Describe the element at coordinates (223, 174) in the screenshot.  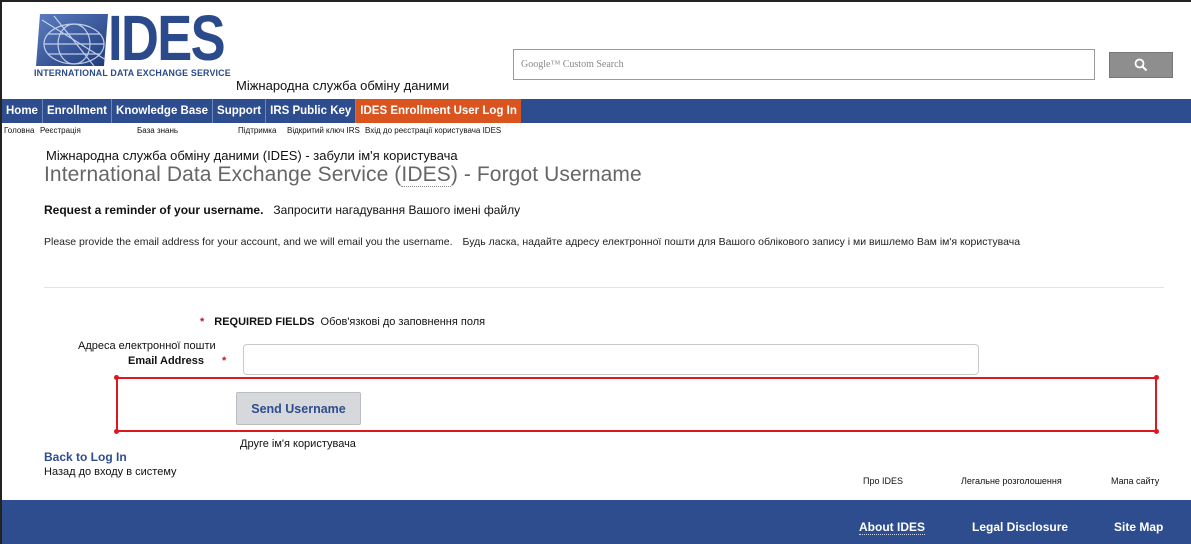
I see `title-prefix: International Data Exchange Service (` at that location.